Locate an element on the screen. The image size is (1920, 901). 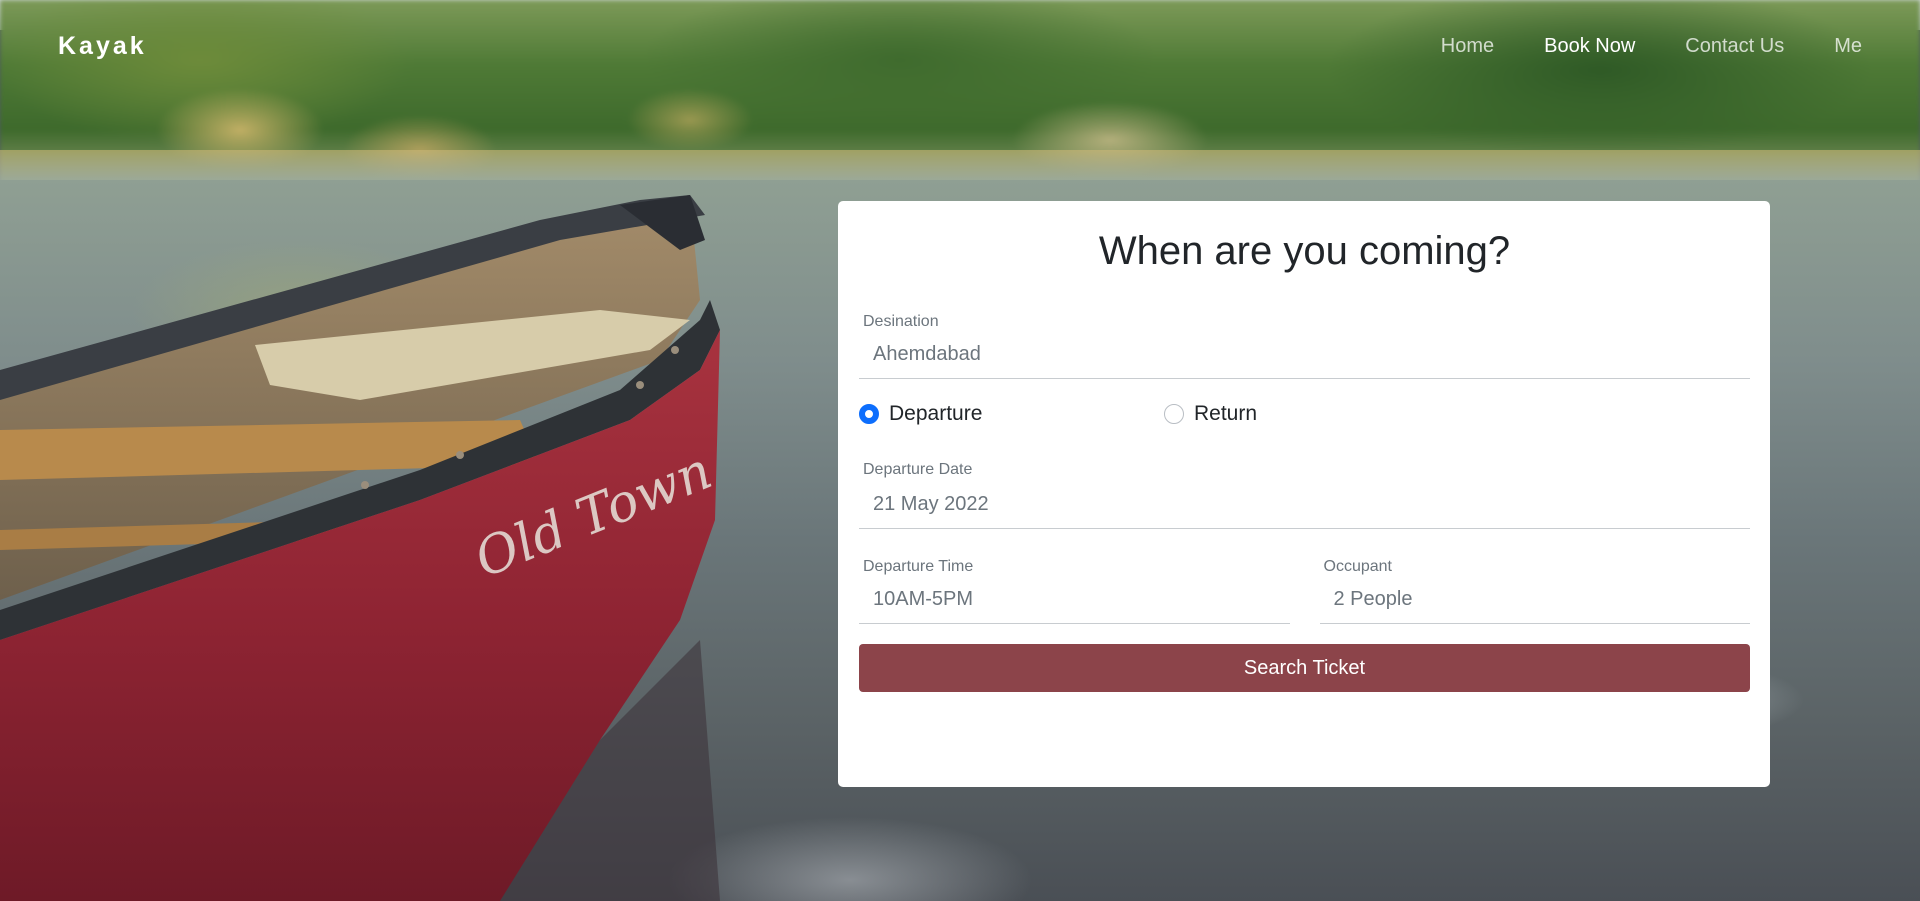
radio-departure-label: Departure is located at coordinates (936, 413).